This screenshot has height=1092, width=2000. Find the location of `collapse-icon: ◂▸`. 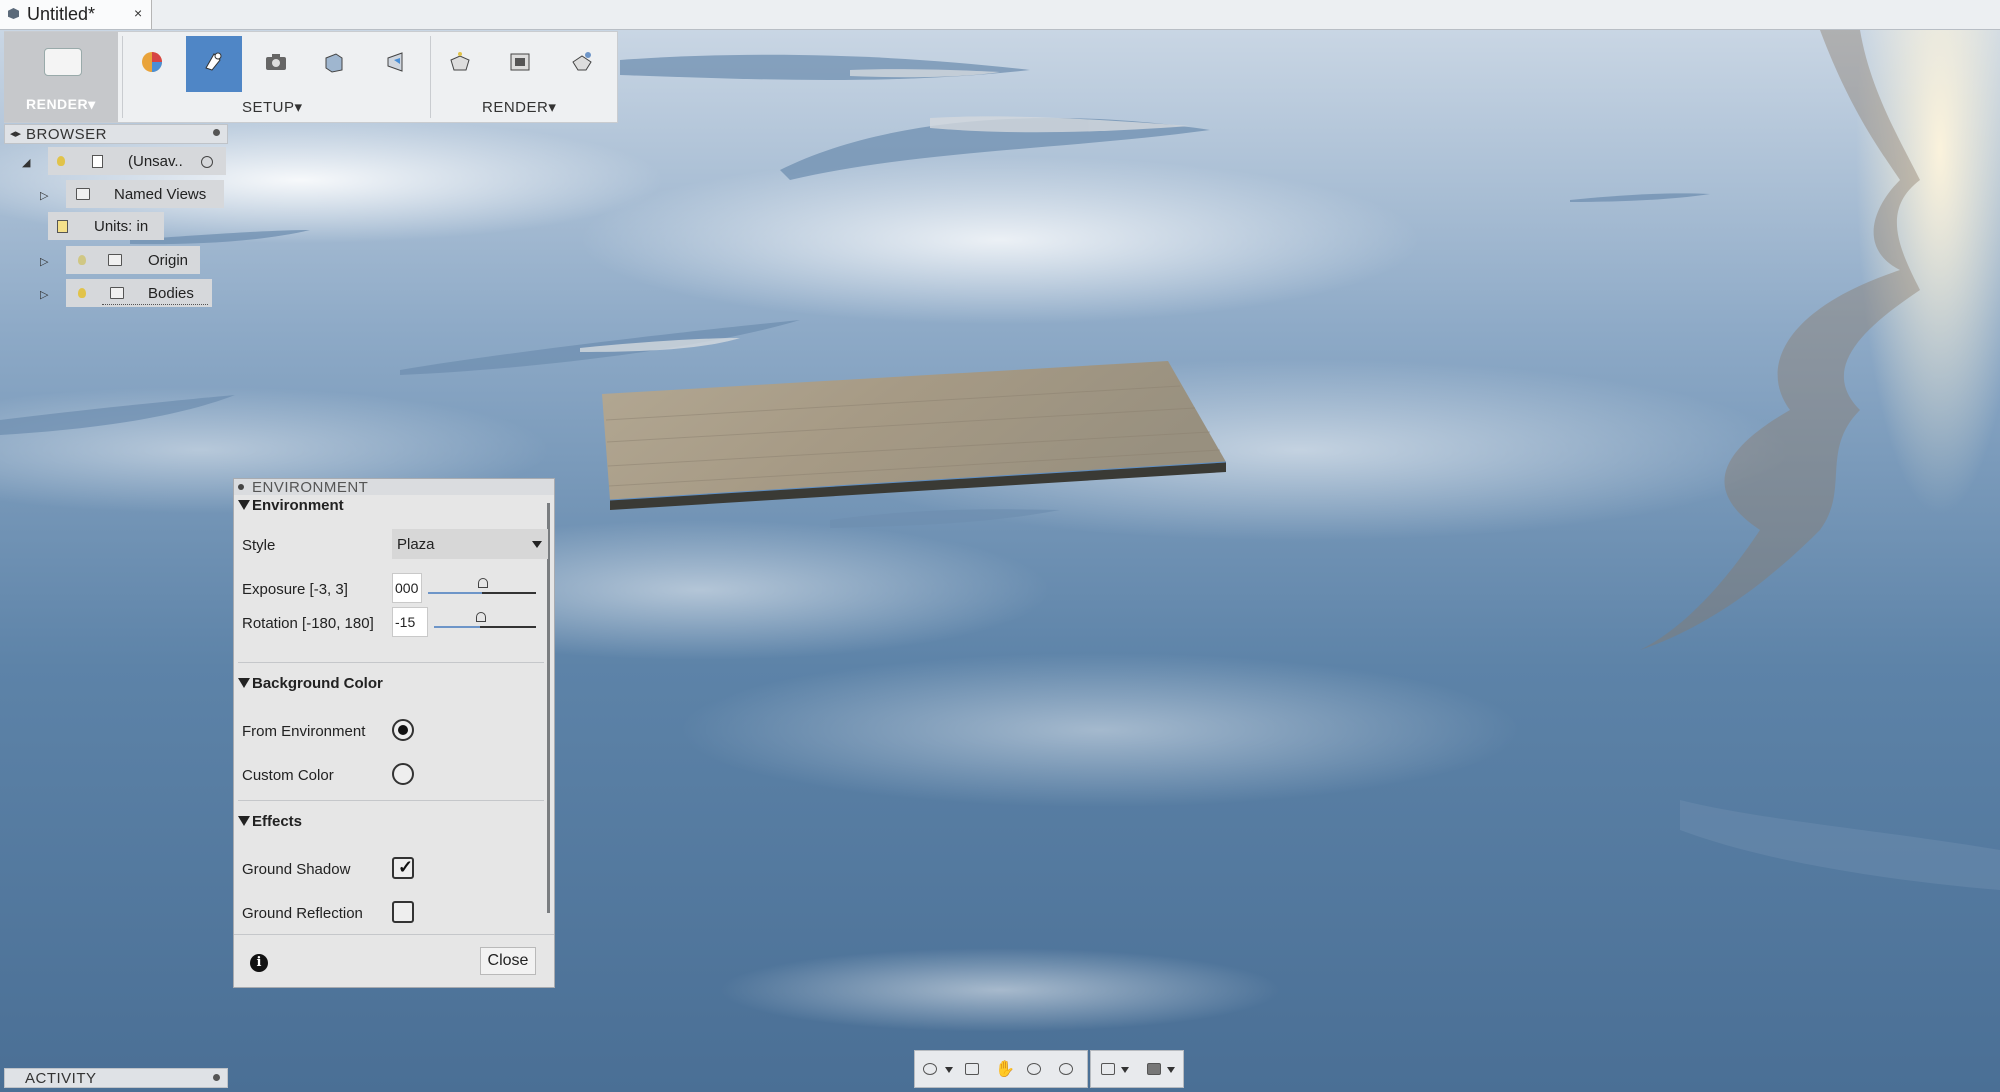

collapse-icon: ◂▸ is located at coordinates (15, 133).